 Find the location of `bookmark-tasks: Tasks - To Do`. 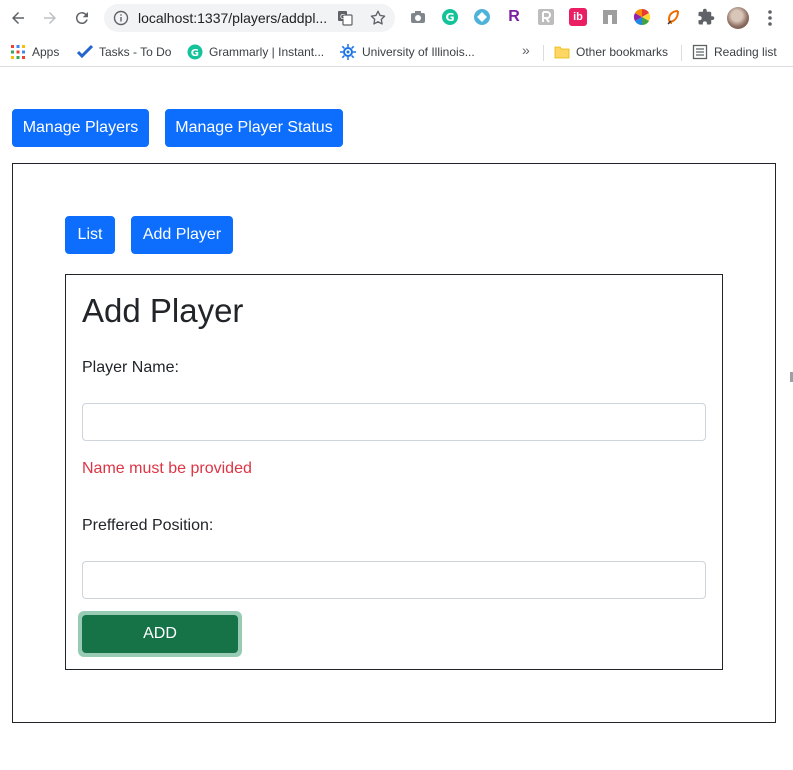

bookmark-tasks: Tasks - To Do is located at coordinates (124, 52).